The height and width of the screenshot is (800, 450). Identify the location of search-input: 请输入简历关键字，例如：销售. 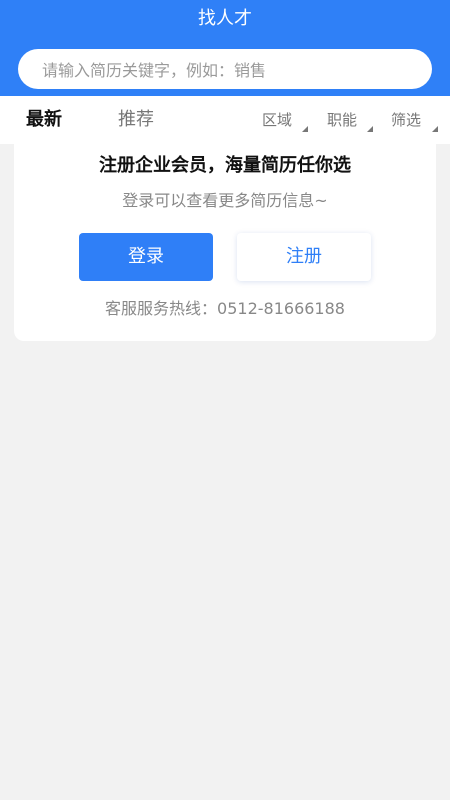
(225, 69).